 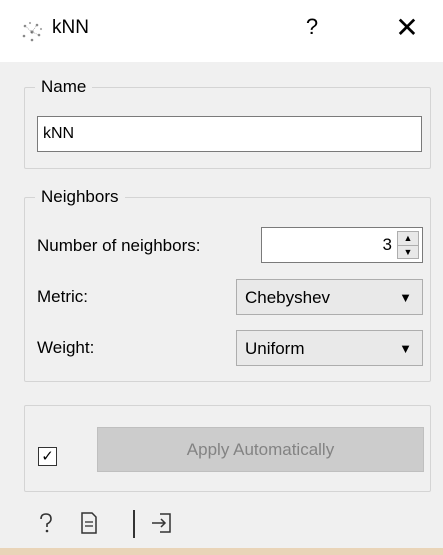 What do you see at coordinates (119, 245) in the screenshot?
I see `number-of-neighbors-label: Number of neighbors:` at bounding box center [119, 245].